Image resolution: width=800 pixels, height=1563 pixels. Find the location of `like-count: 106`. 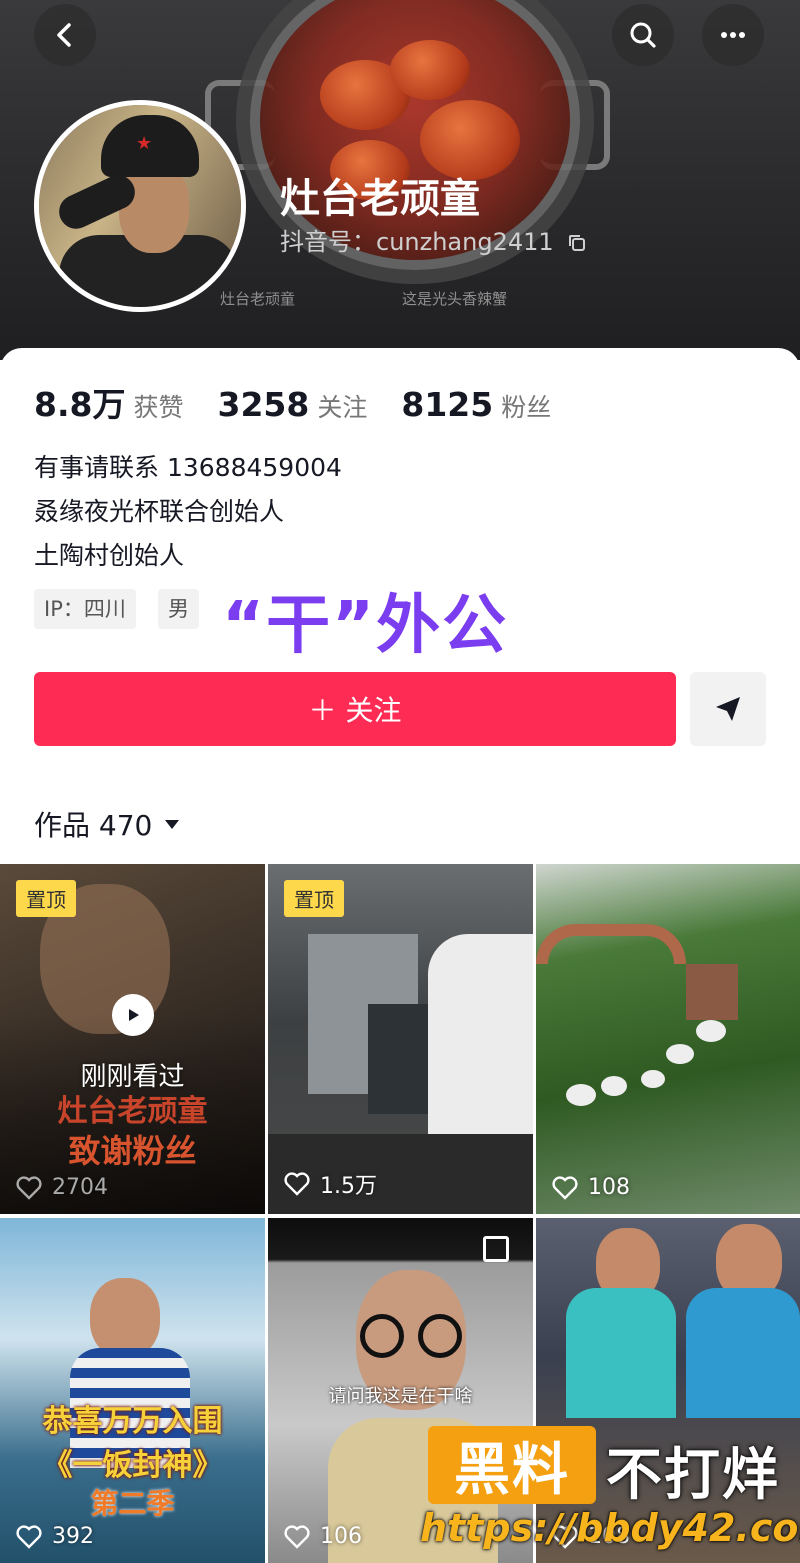

like-count: 106 is located at coordinates (323, 1536).